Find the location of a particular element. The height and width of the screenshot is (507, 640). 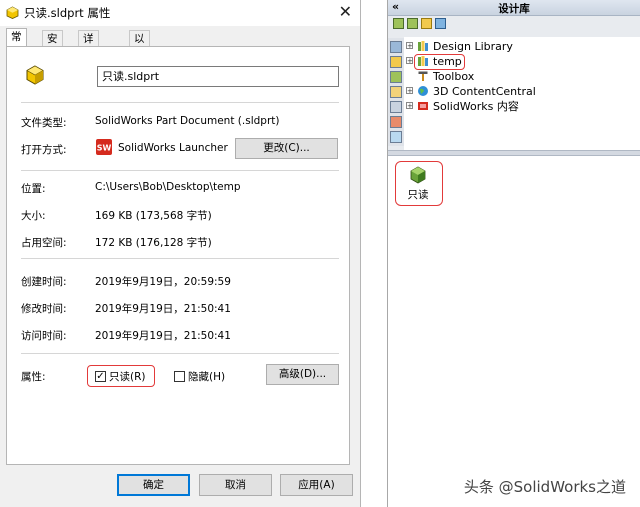

accessed-label: 访问时间: is located at coordinates (44, 336).